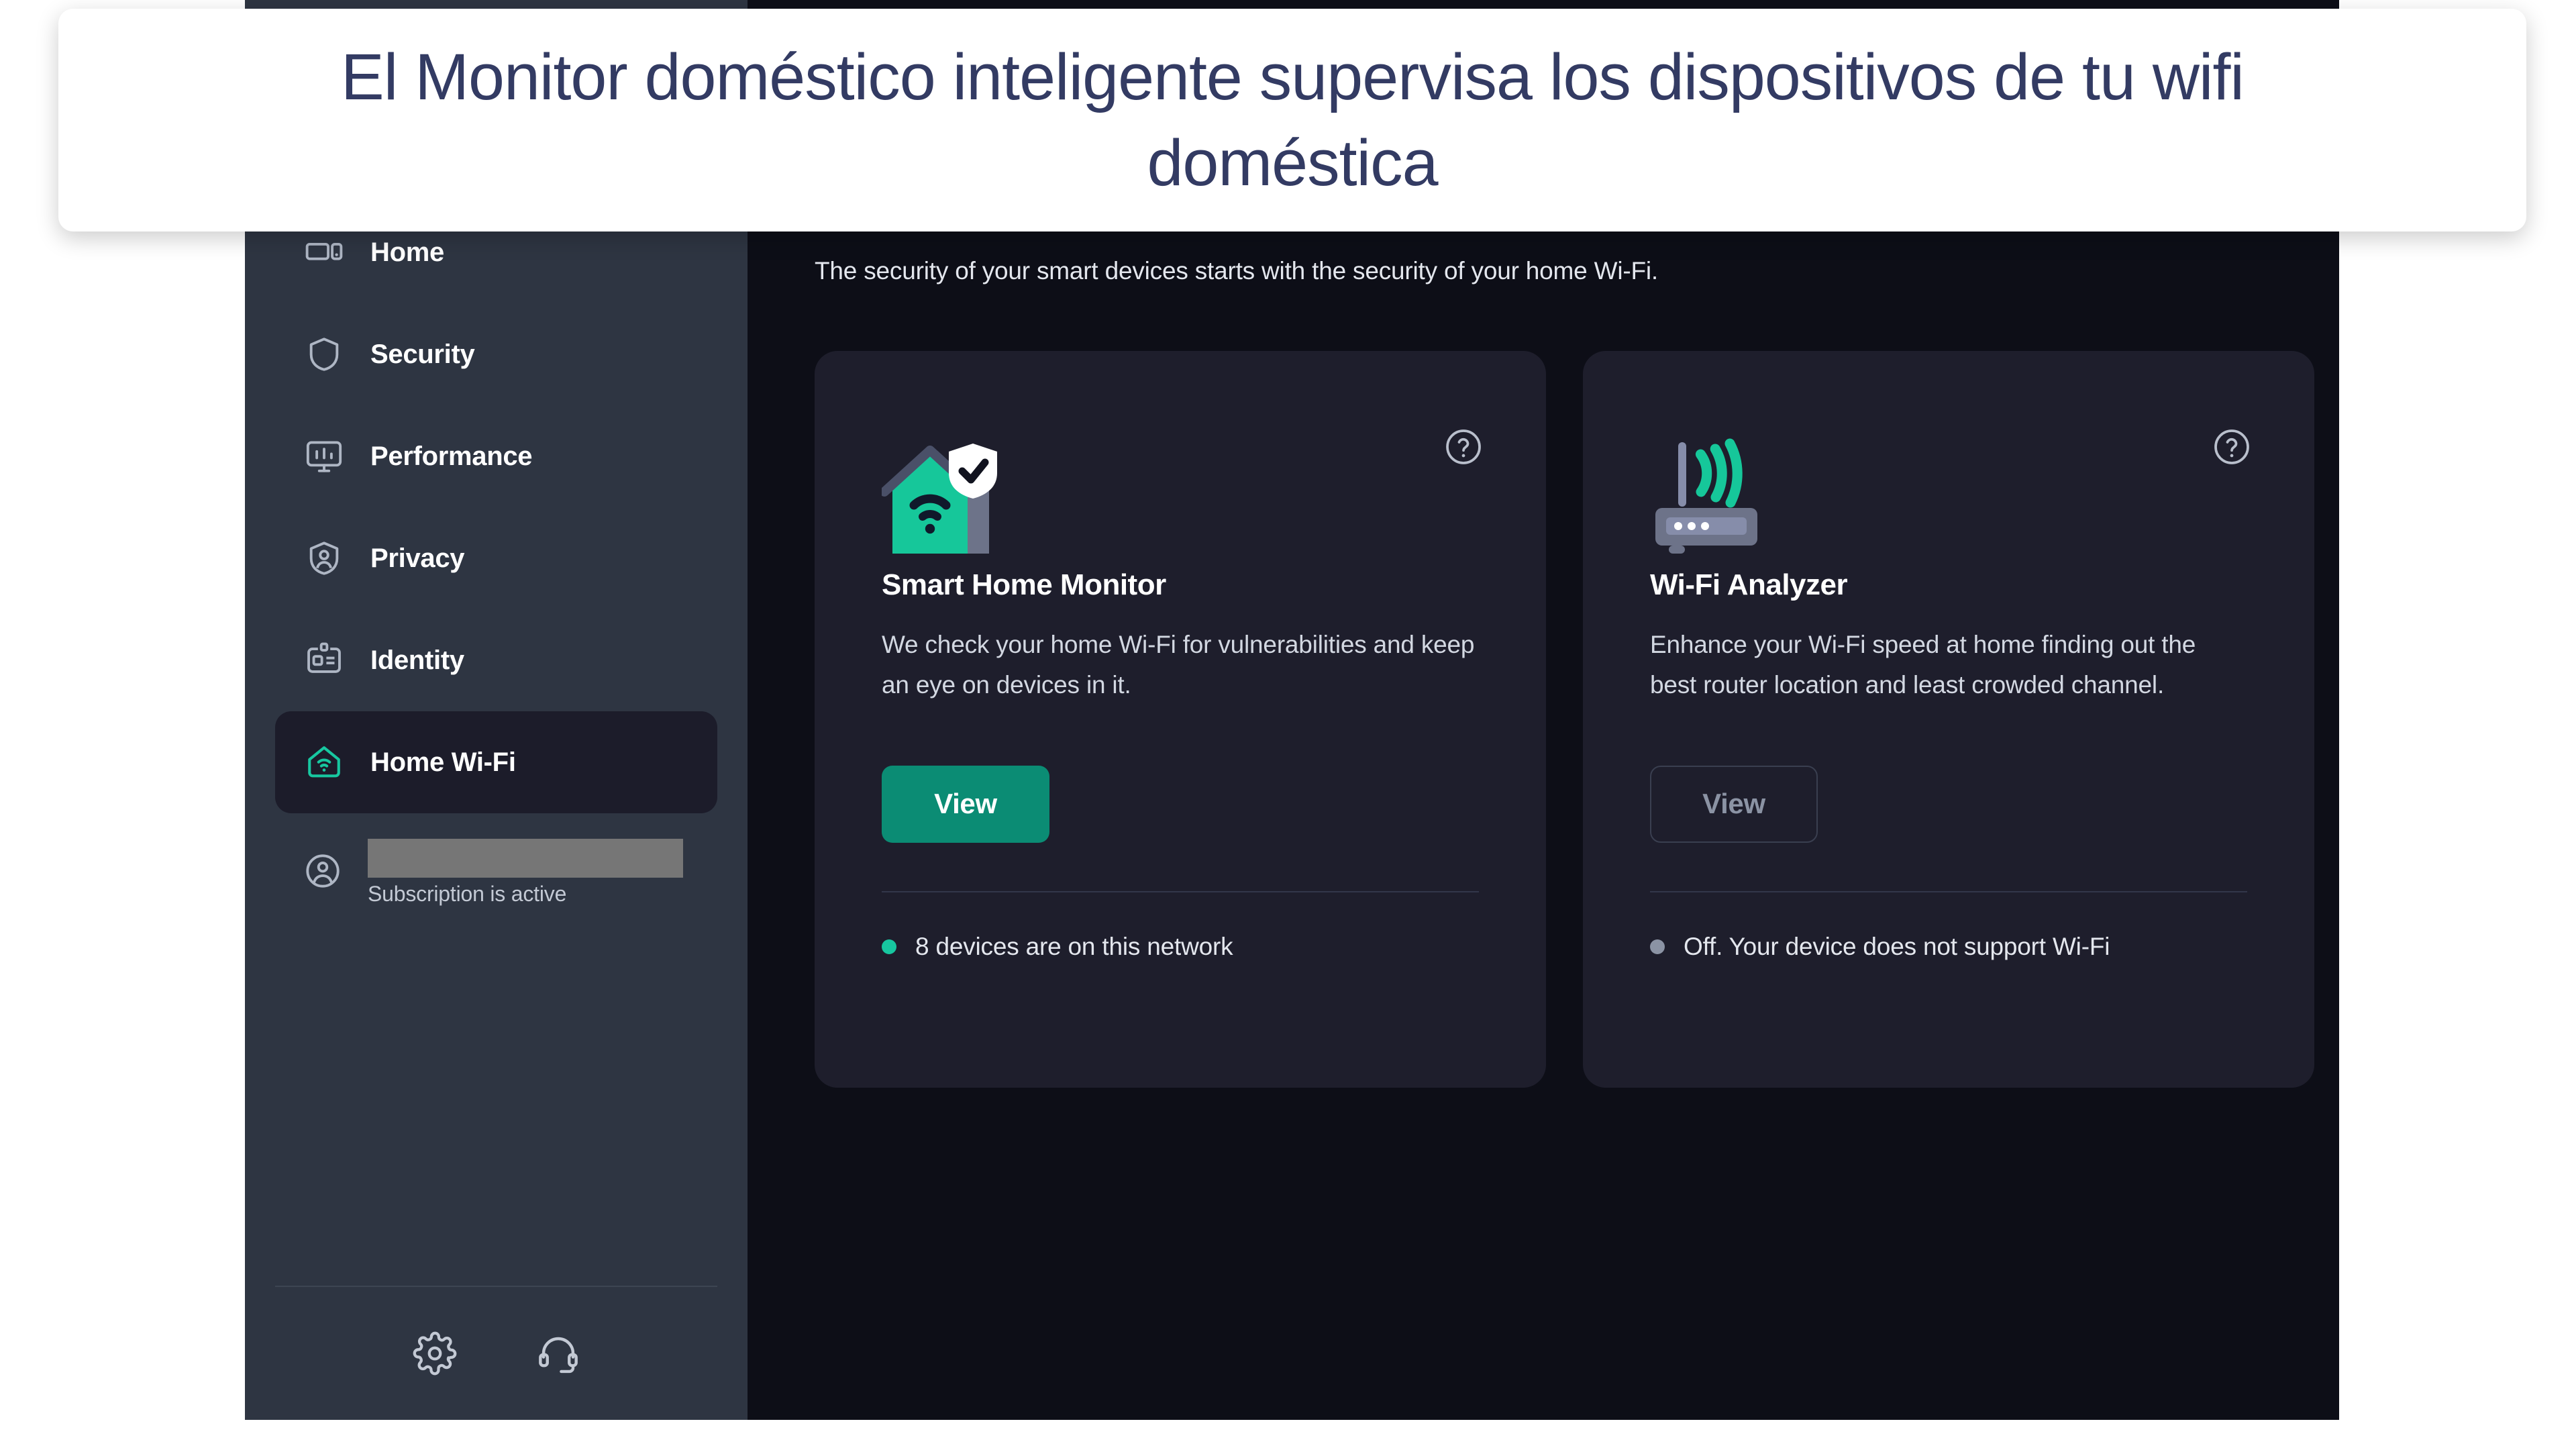  I want to click on sidebar-item-home-wifi: Home Wi-Fi, so click(496, 762).